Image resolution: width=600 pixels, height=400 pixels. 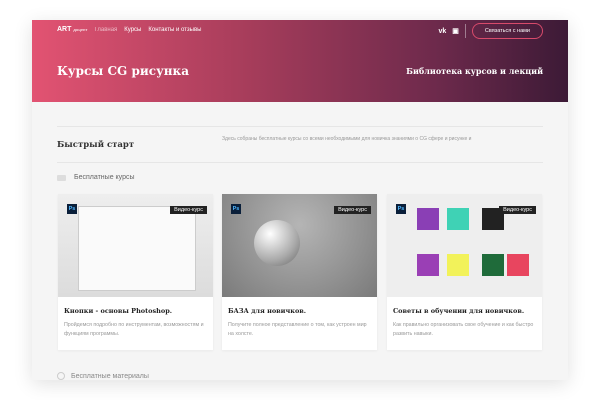 I want to click on materials-icon, so click(x=61, y=376).